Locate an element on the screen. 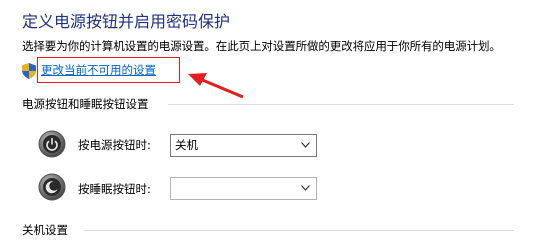 This screenshot has height=244, width=533. power-button-select-value: 关机 is located at coordinates (186, 145).